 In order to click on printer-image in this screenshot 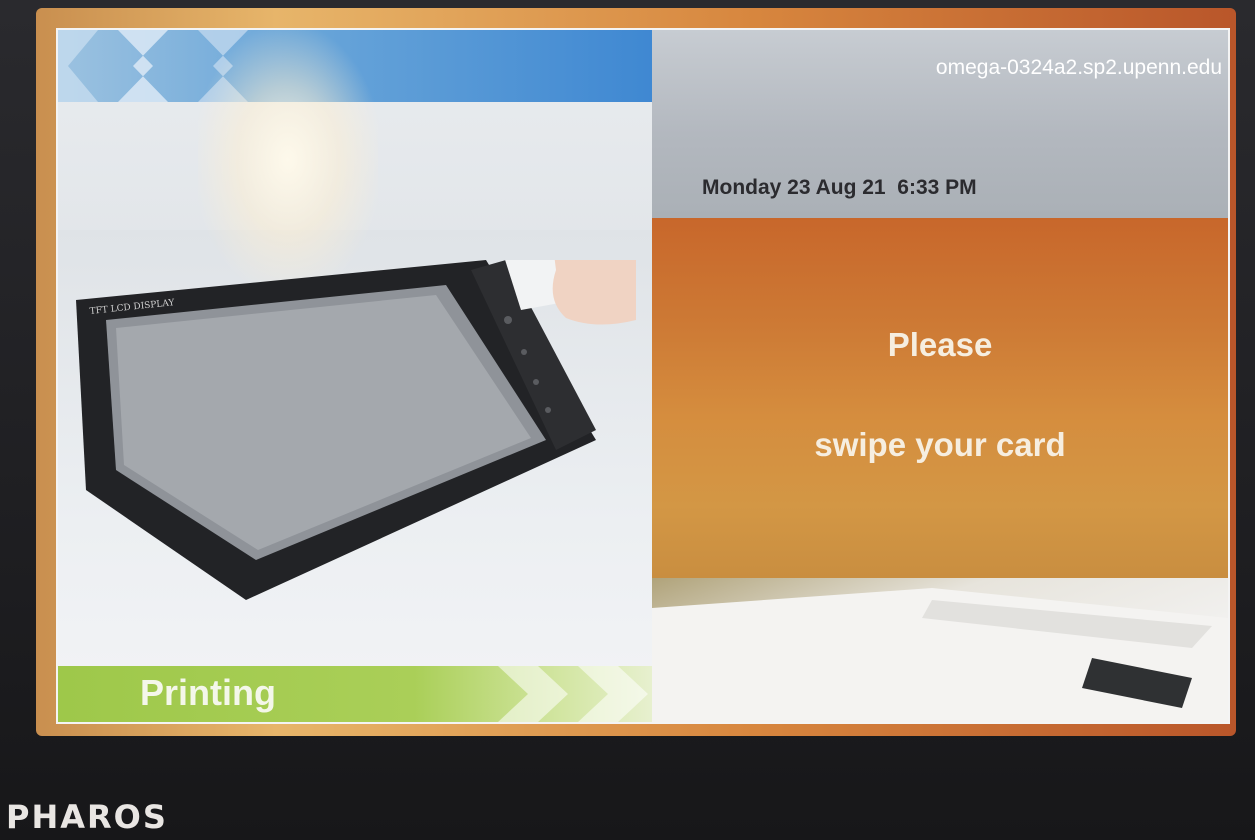, I will do `click(940, 655)`.